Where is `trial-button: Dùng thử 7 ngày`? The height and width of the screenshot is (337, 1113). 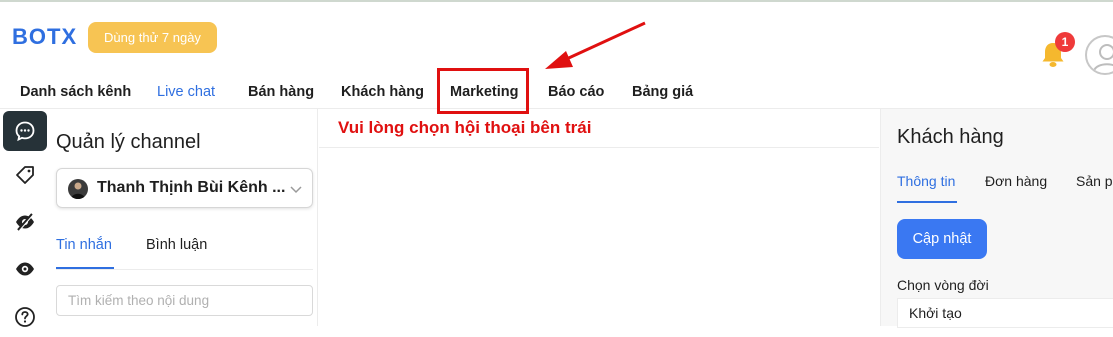 trial-button: Dùng thử 7 ngày is located at coordinates (152, 37).